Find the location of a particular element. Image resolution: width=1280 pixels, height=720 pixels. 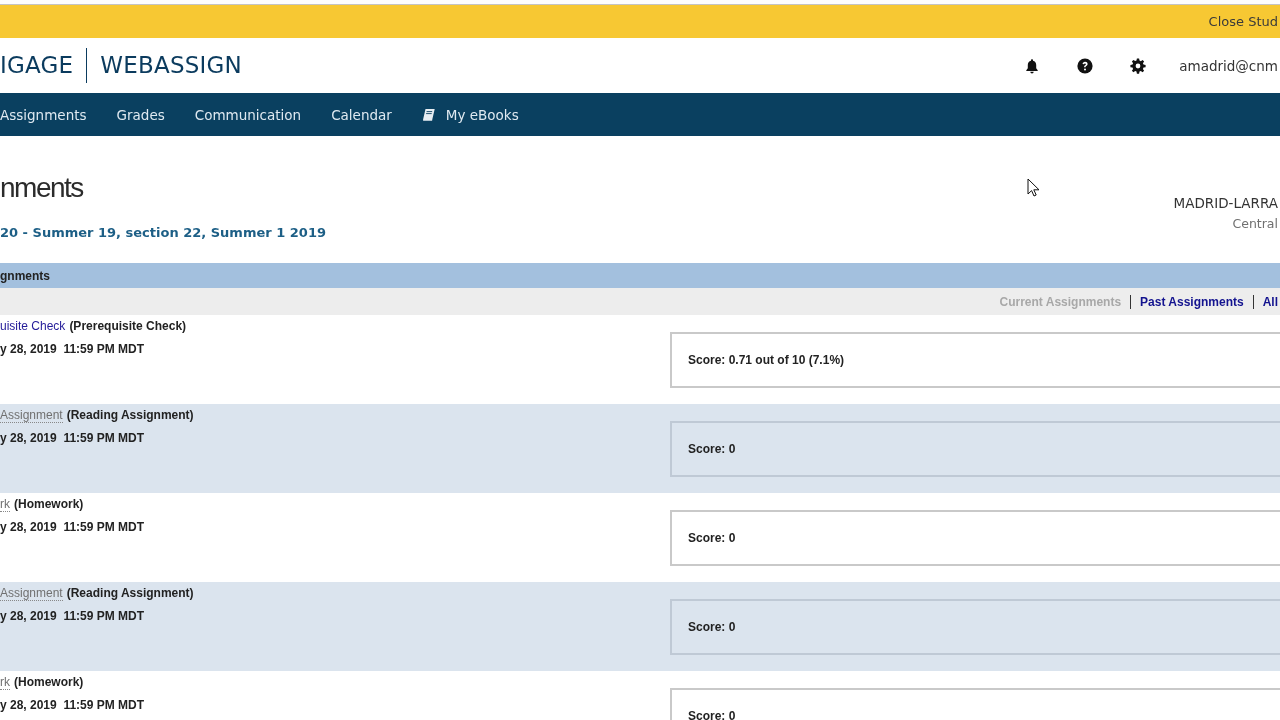

nav-link: Calendar is located at coordinates (361, 114).